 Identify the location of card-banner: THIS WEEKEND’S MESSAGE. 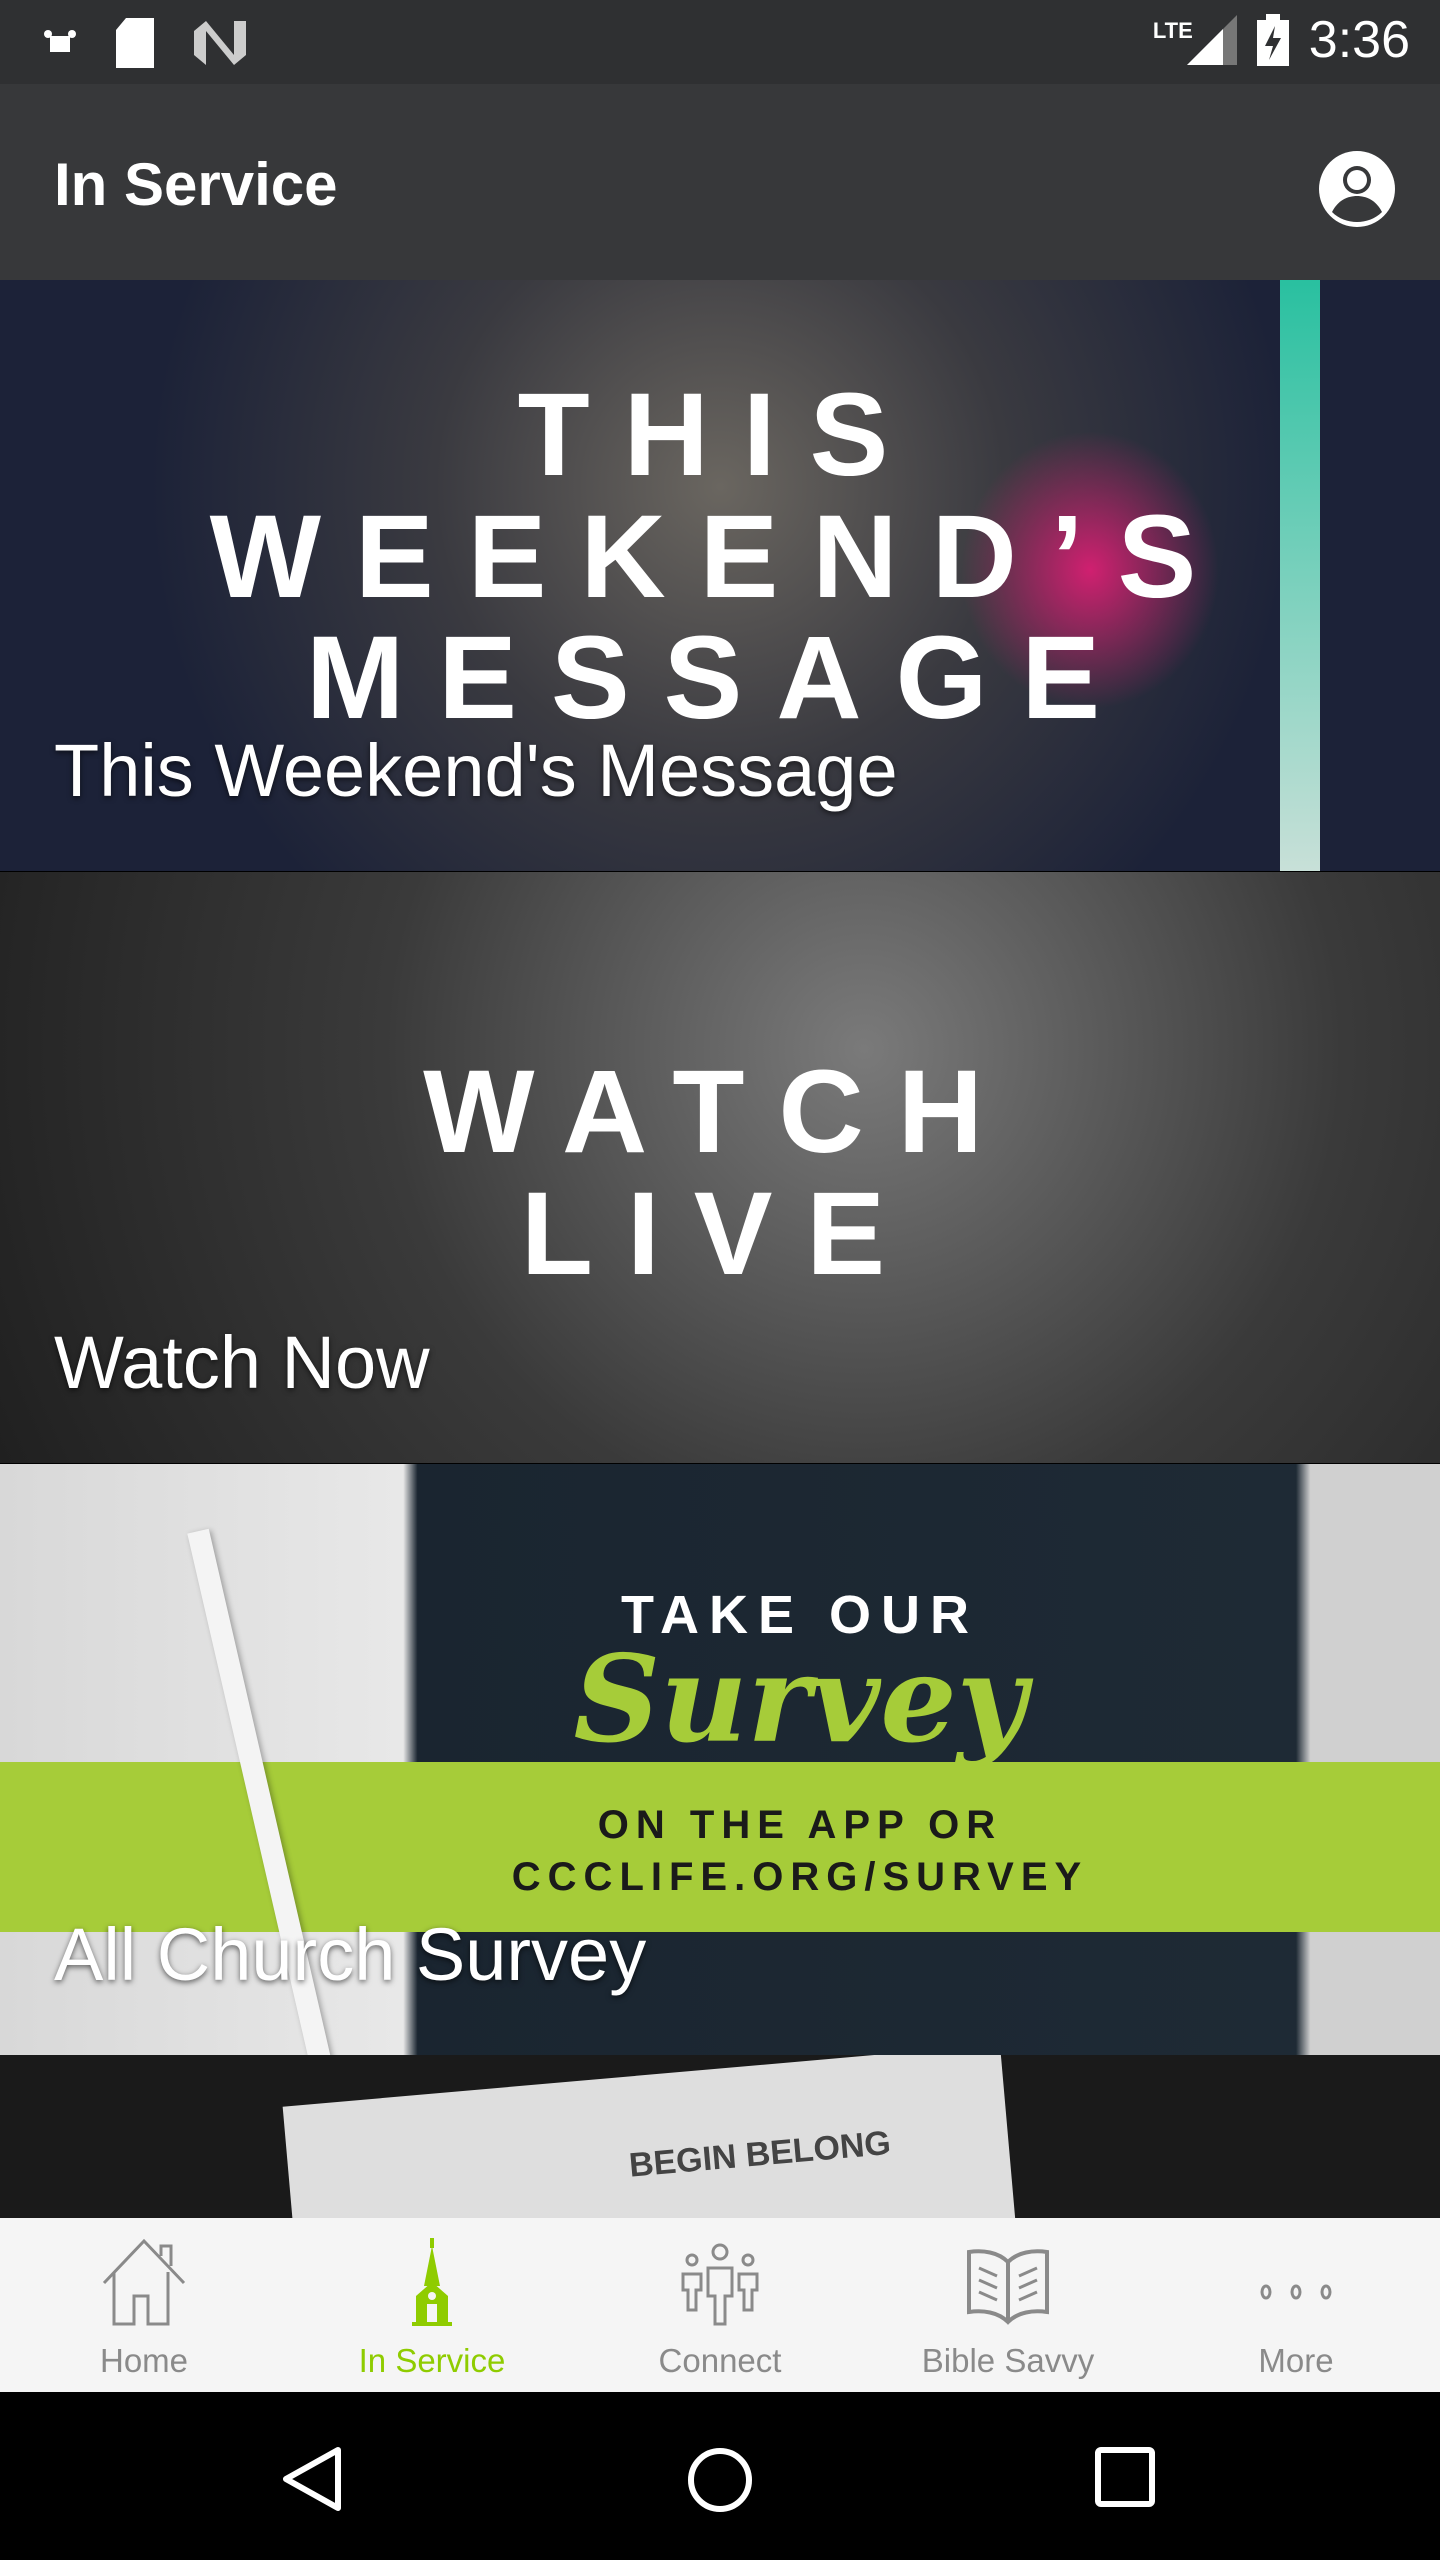
(720, 557).